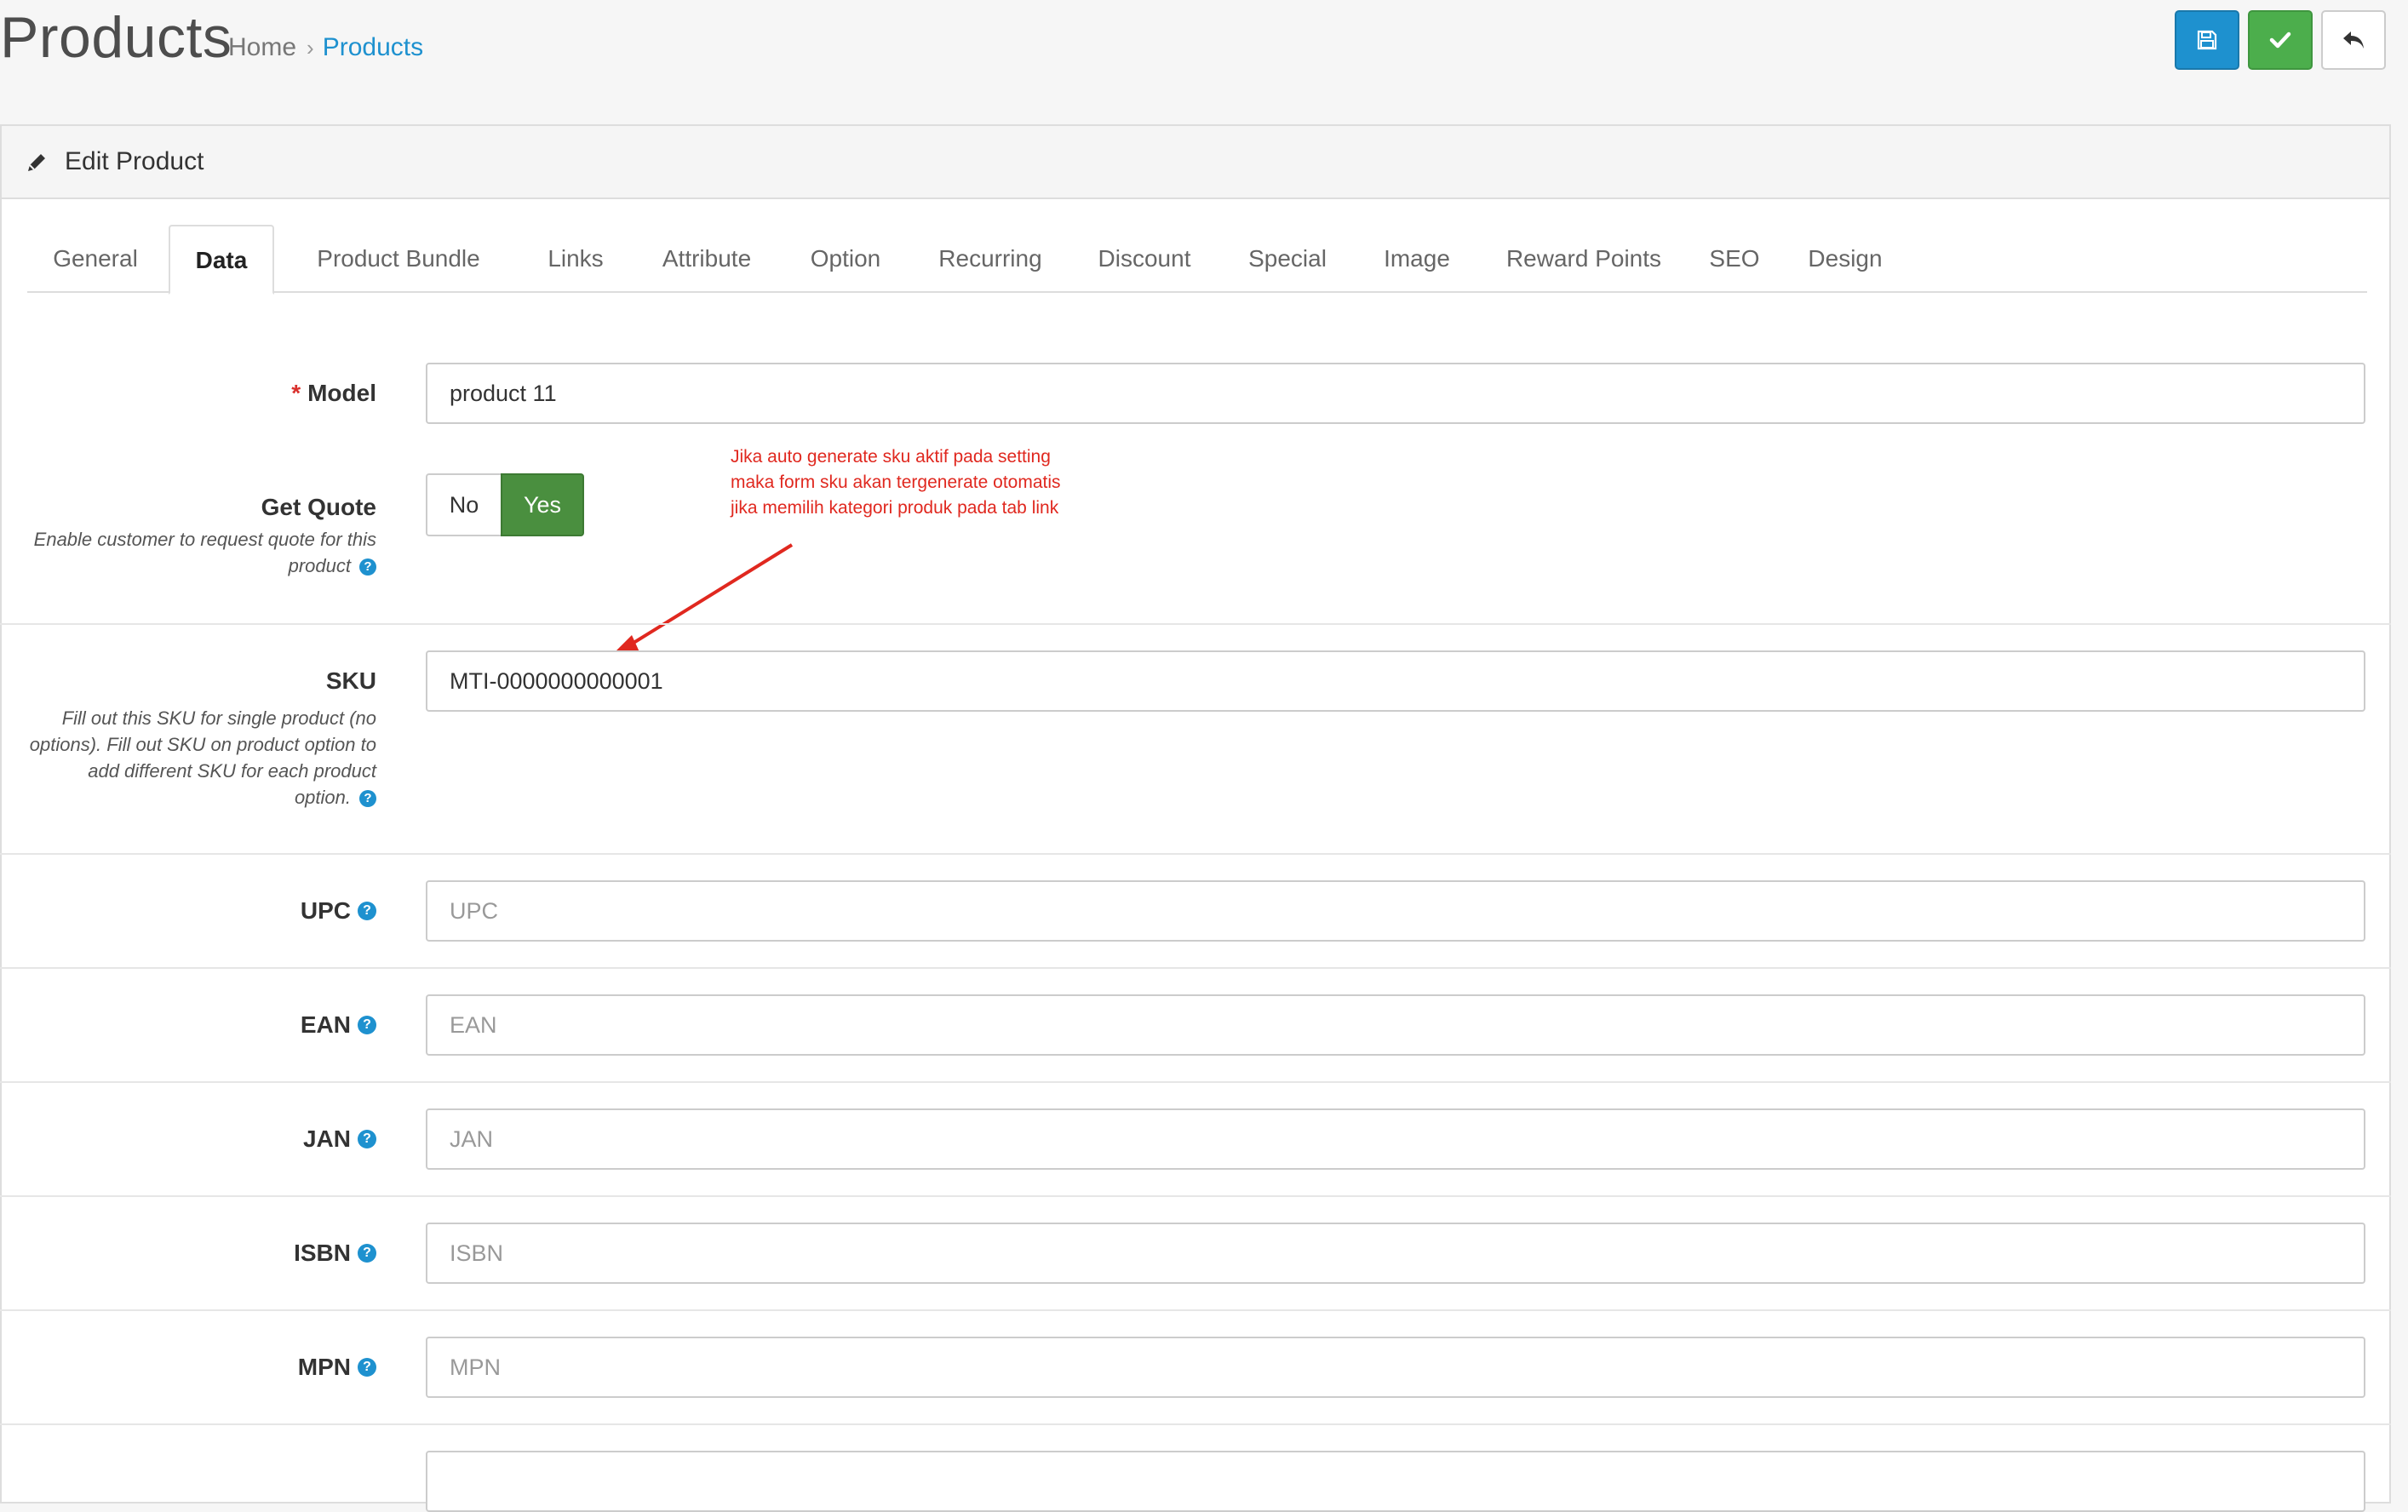 The width and height of the screenshot is (2408, 1512). I want to click on tab-reward-points: Reward Points, so click(1584, 259).